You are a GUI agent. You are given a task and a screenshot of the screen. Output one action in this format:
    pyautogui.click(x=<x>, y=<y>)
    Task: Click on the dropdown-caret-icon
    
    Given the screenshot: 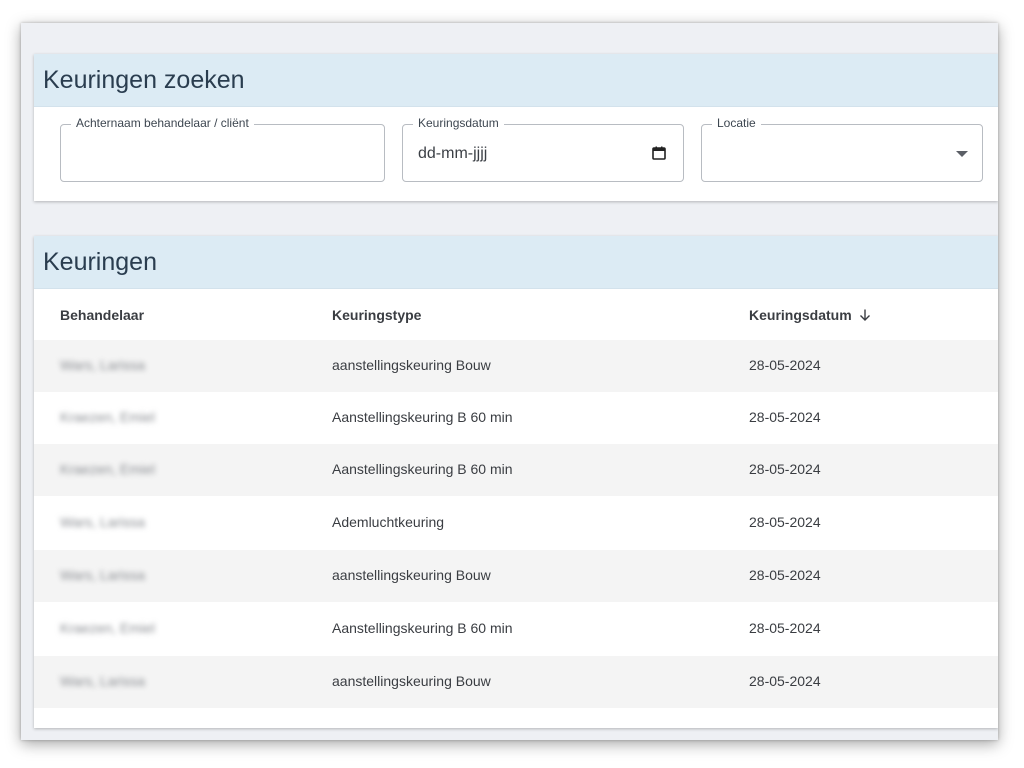 What is the action you would take?
    pyautogui.click(x=962, y=154)
    